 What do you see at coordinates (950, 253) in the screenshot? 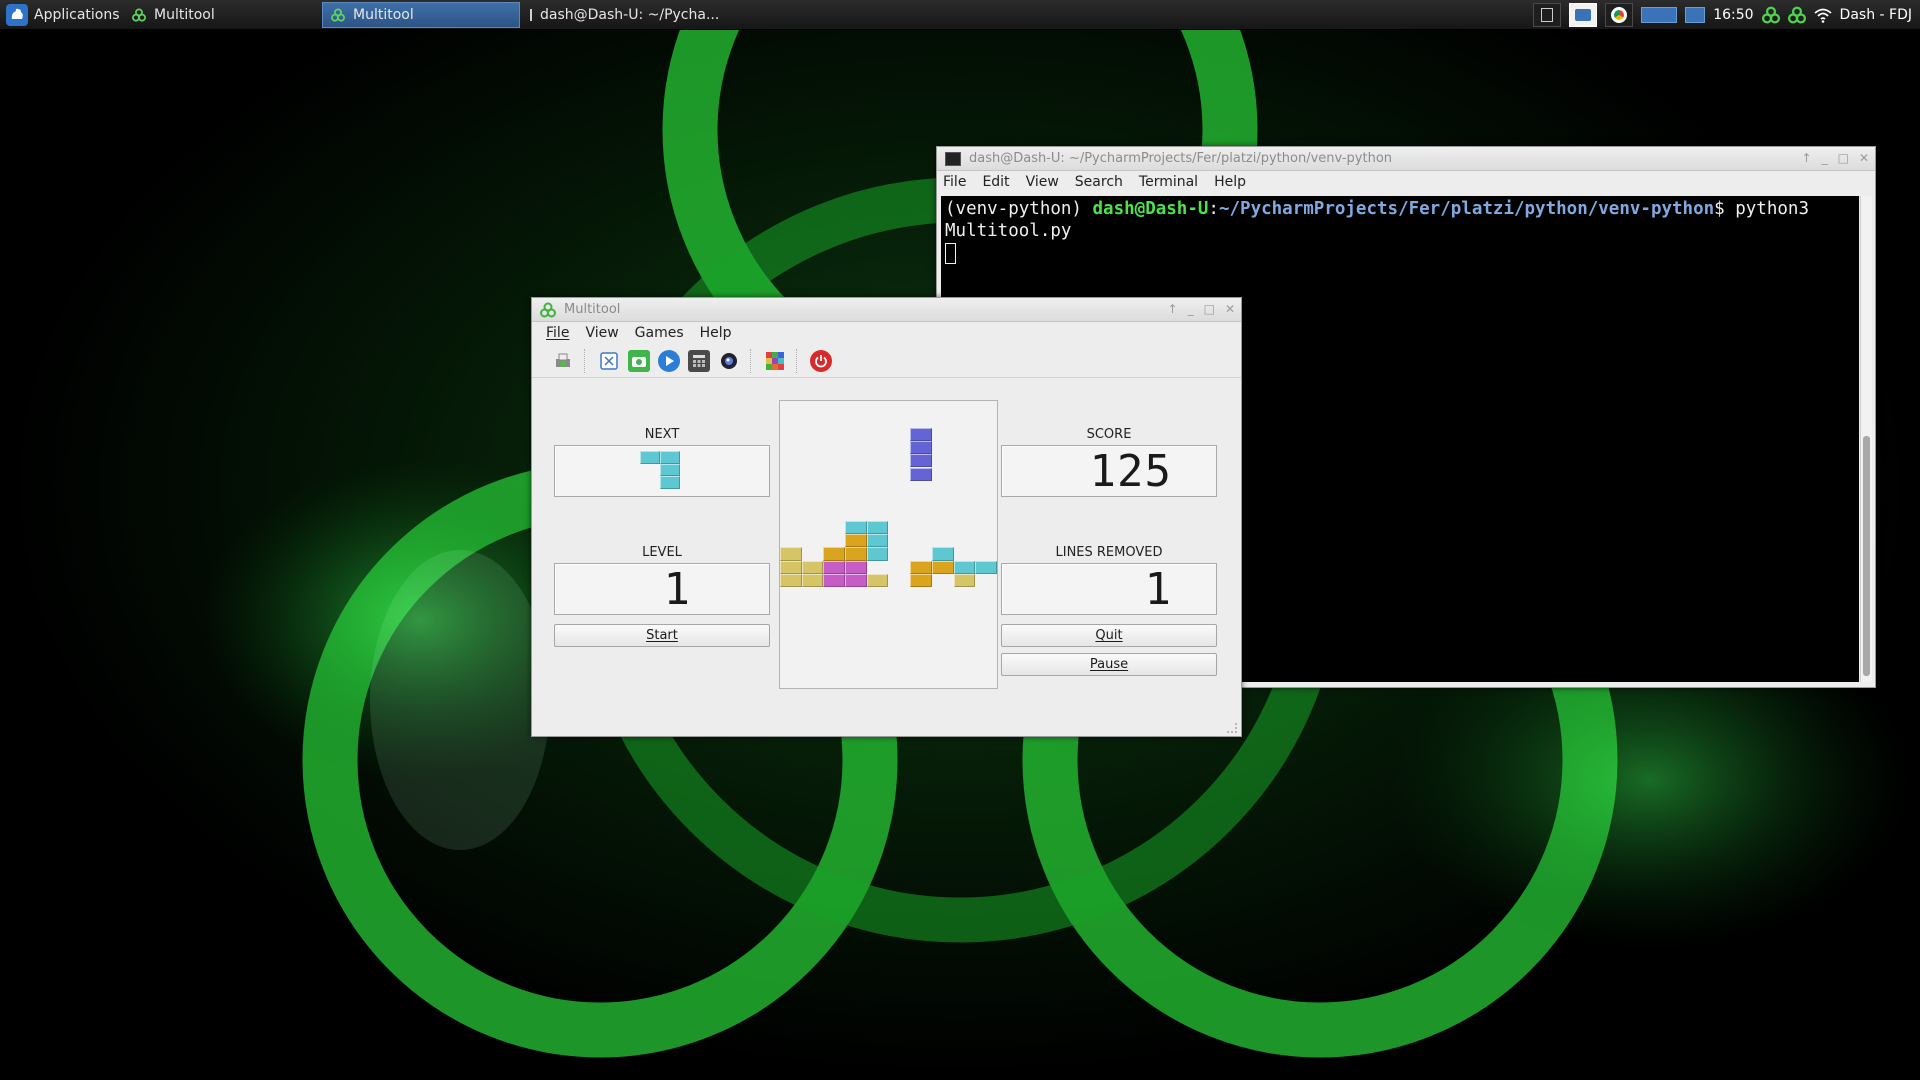
I see `text-cursor` at bounding box center [950, 253].